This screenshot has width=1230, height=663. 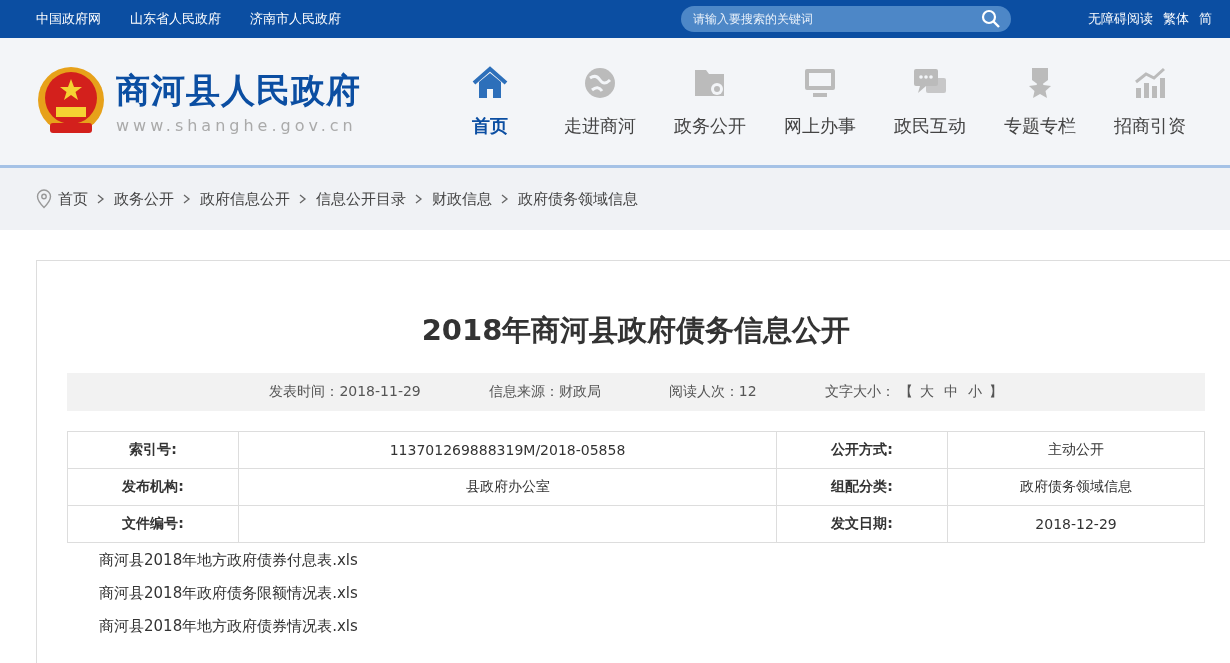 What do you see at coordinates (926, 392) in the screenshot?
I see `font-size-link: 大` at bounding box center [926, 392].